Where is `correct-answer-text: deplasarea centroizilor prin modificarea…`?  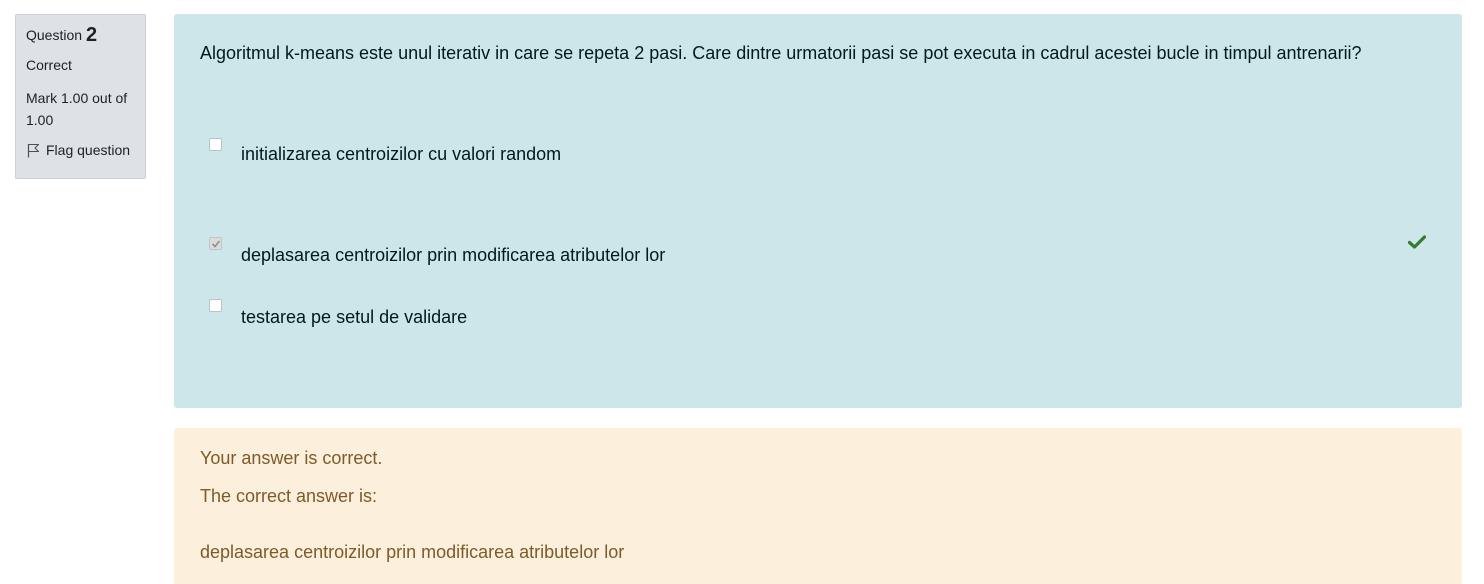 correct-answer-text: deplasarea centroizilor prin modificarea… is located at coordinates (412, 552).